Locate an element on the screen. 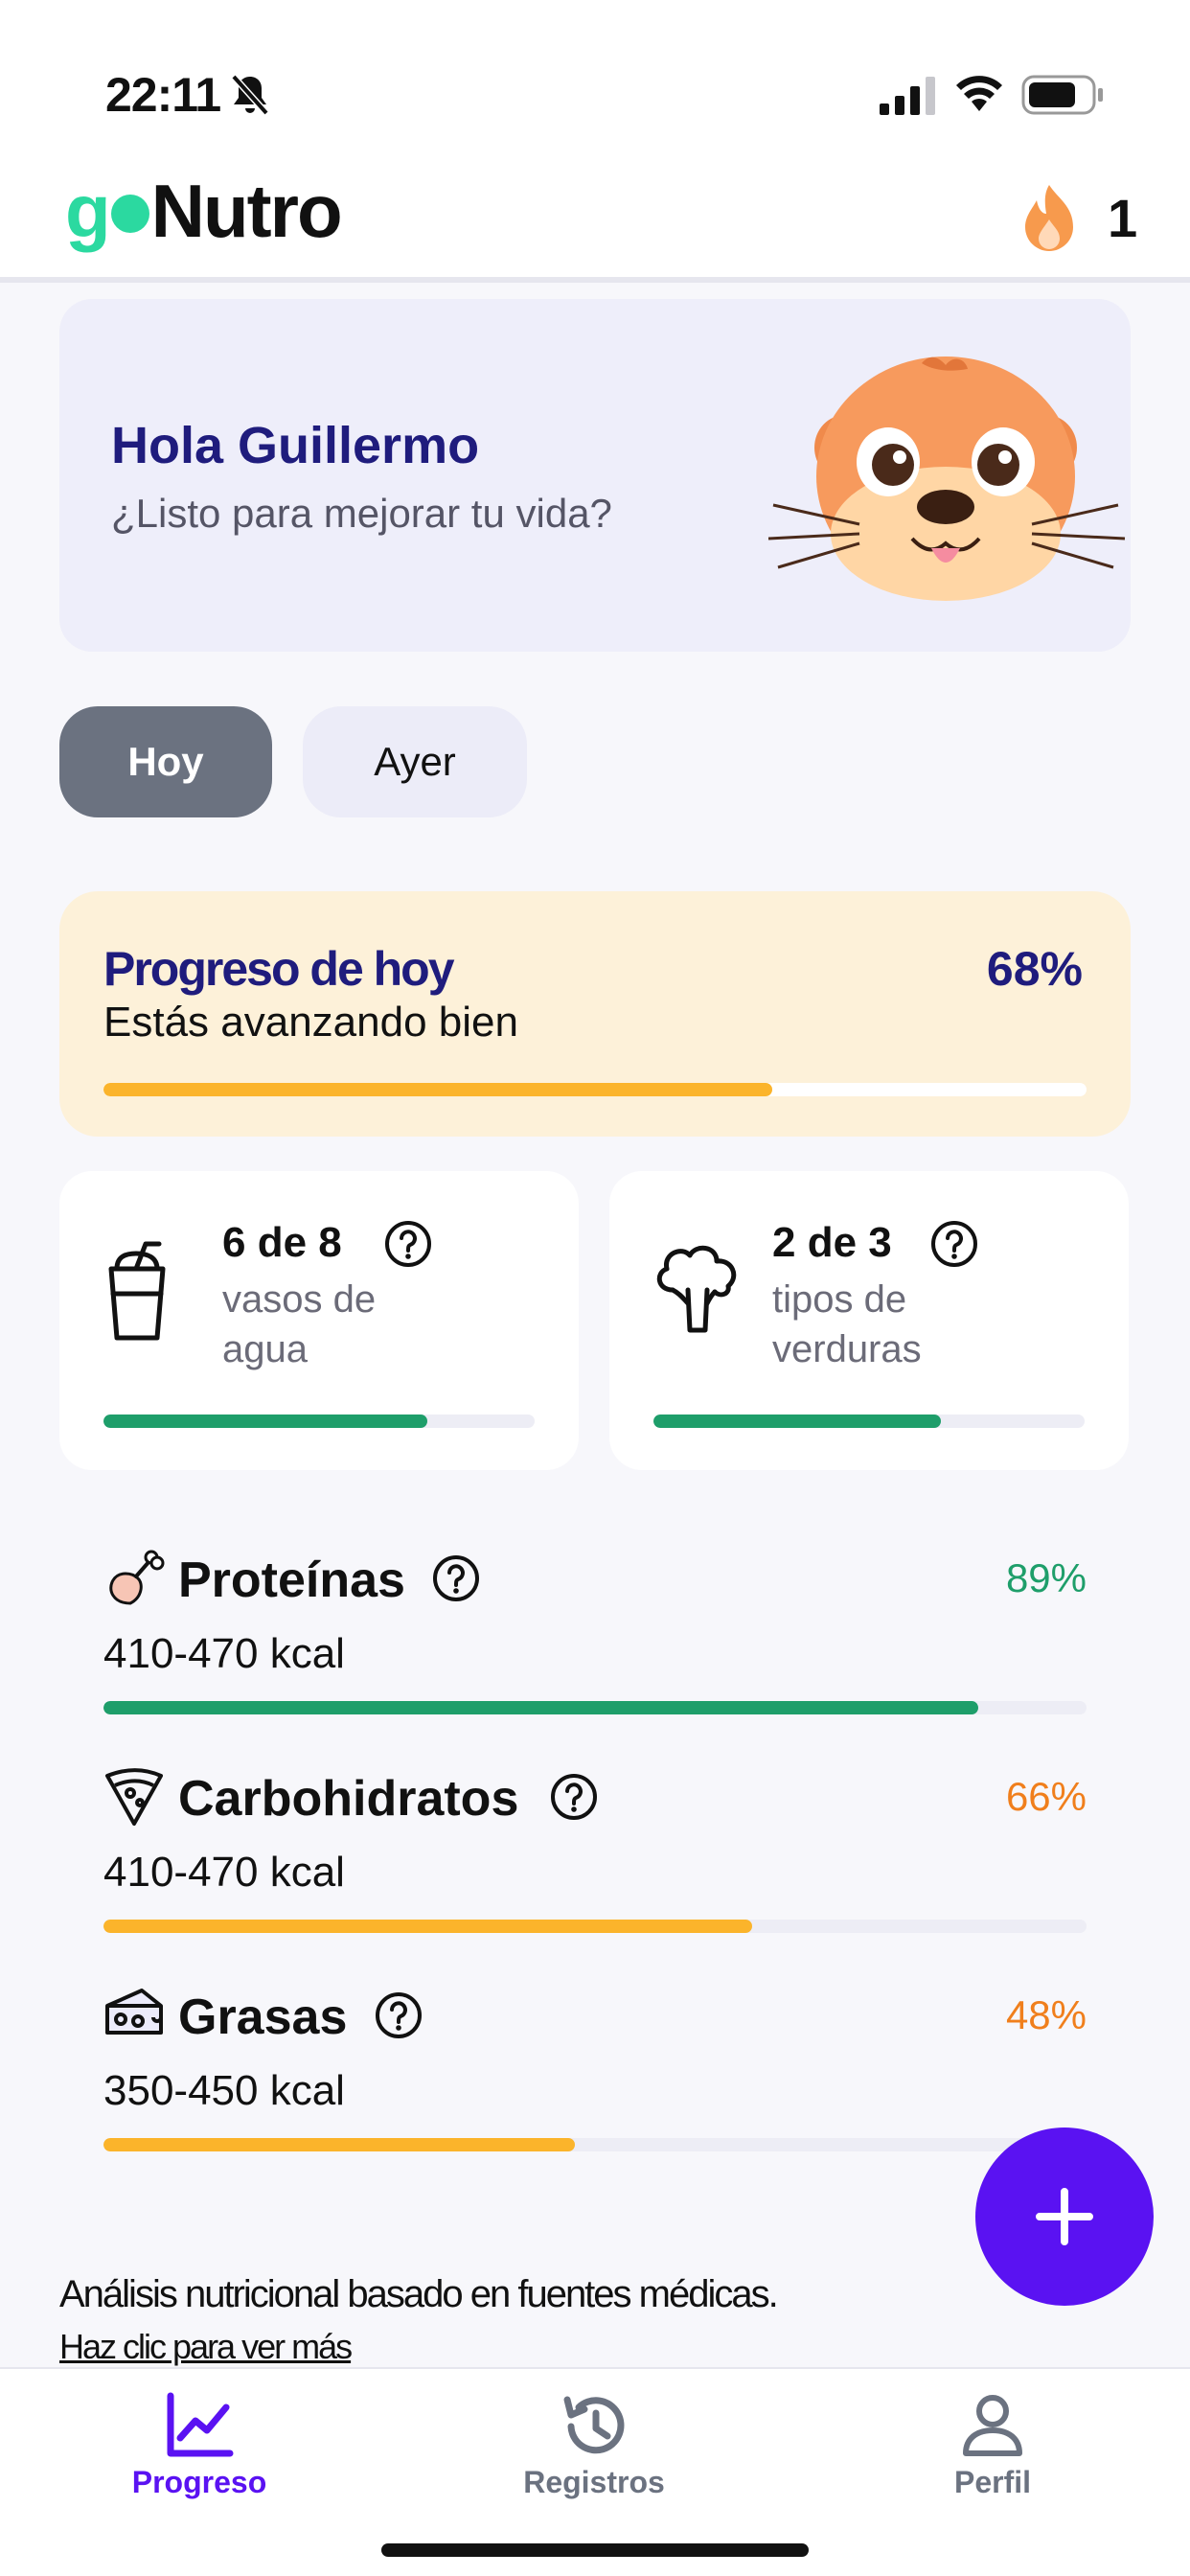  app-logo: g Nutro is located at coordinates (204, 211).